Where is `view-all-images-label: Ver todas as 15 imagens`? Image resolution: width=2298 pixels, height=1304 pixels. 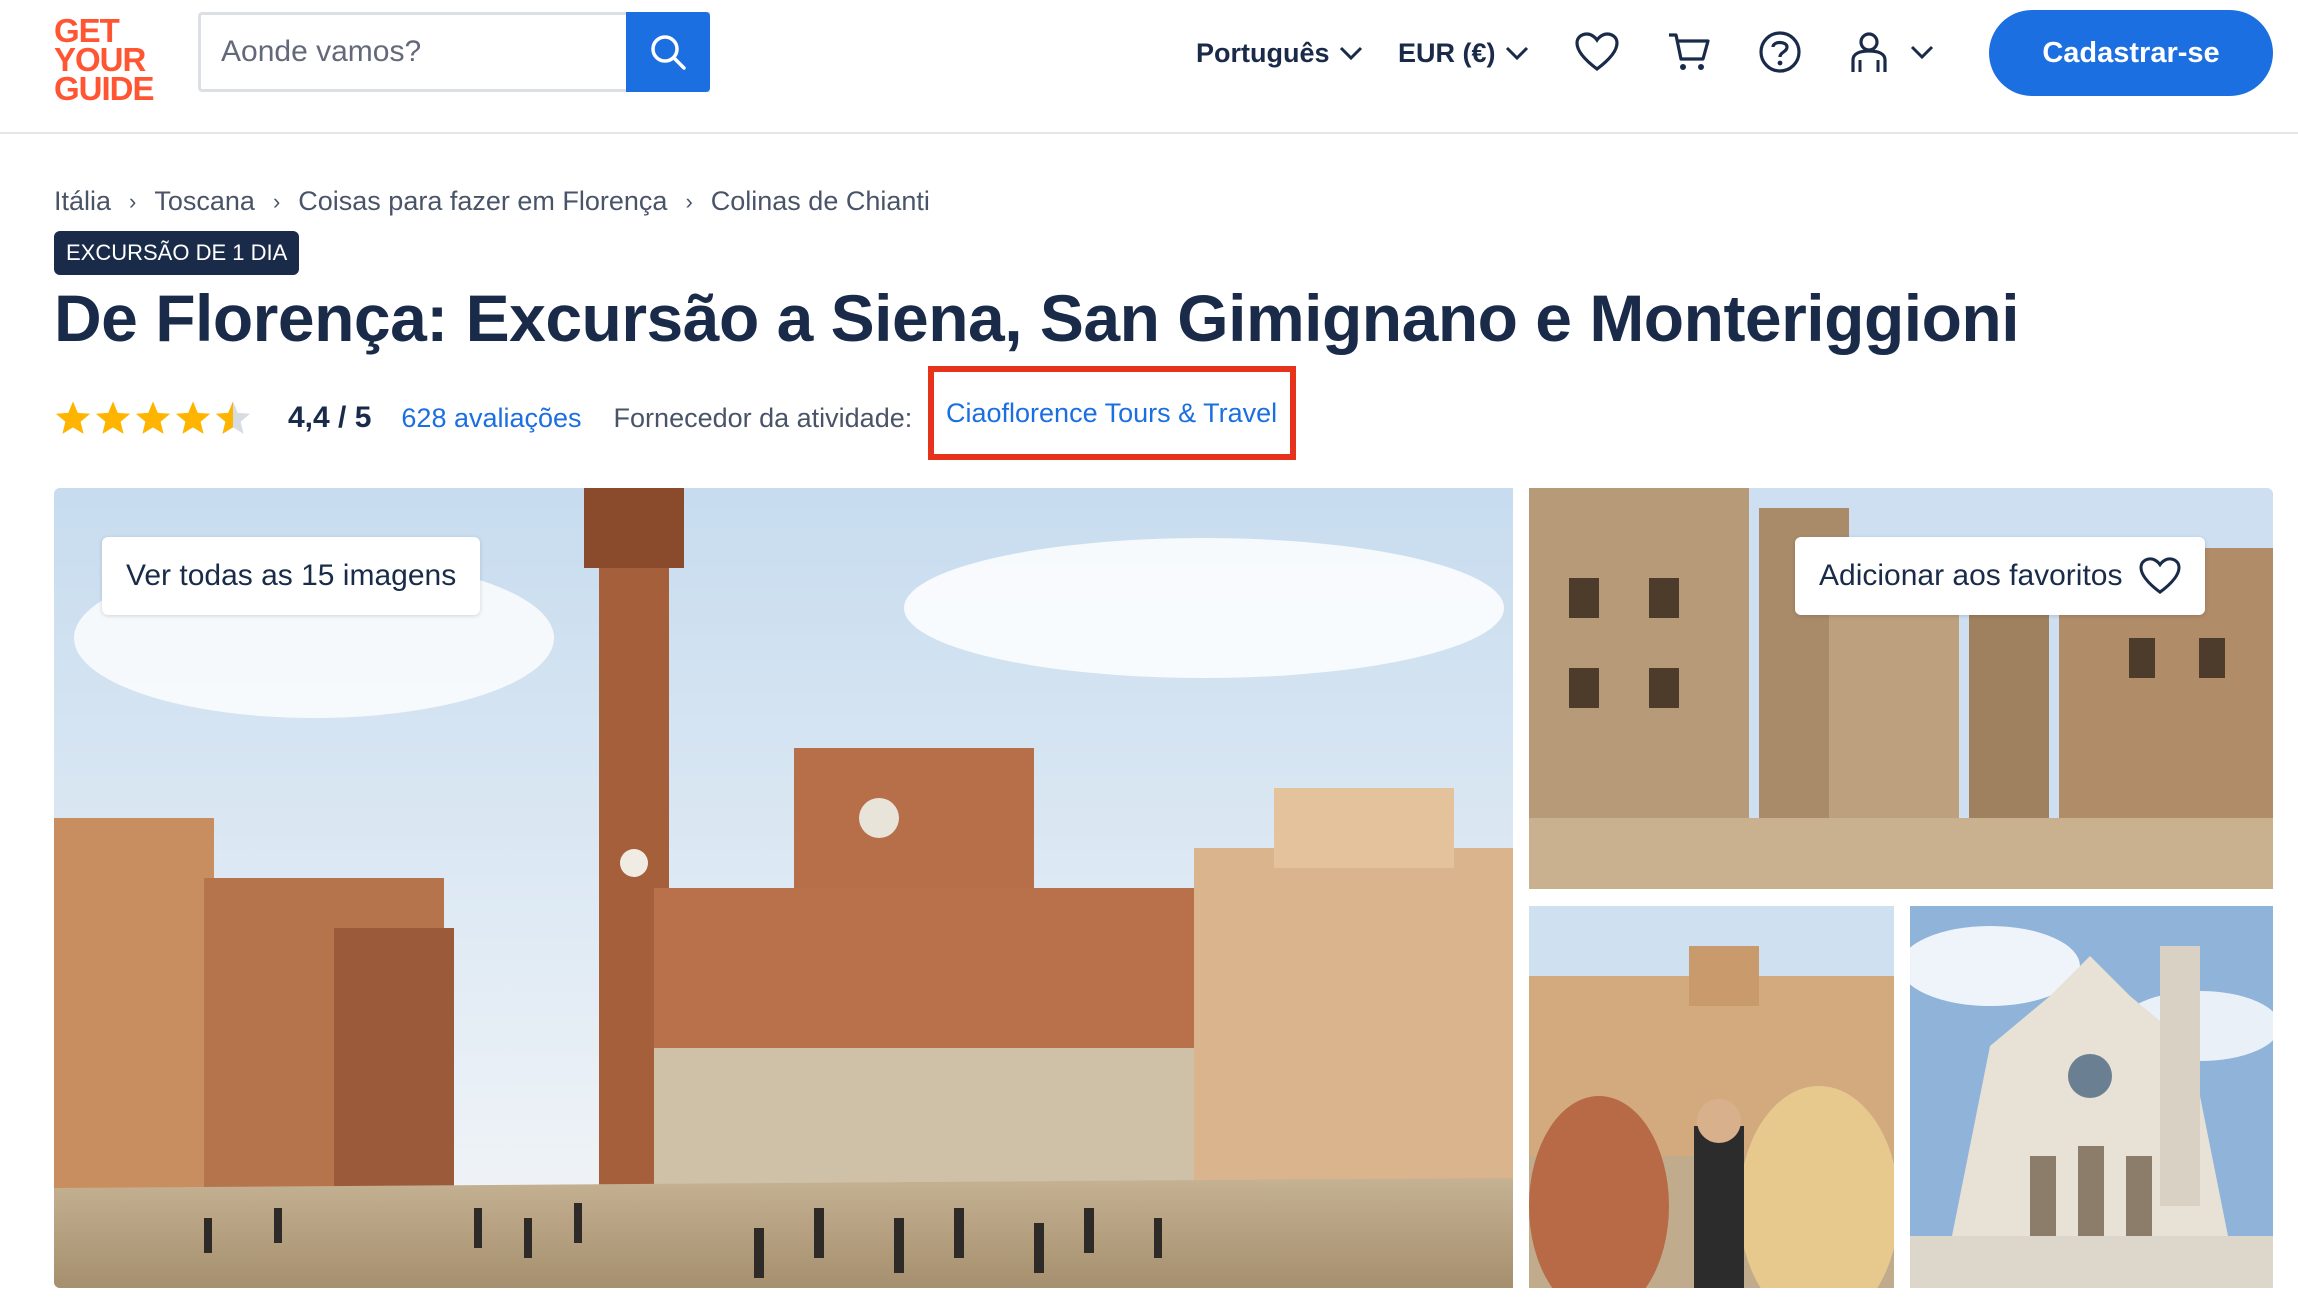 view-all-images-label: Ver todas as 15 imagens is located at coordinates (291, 575).